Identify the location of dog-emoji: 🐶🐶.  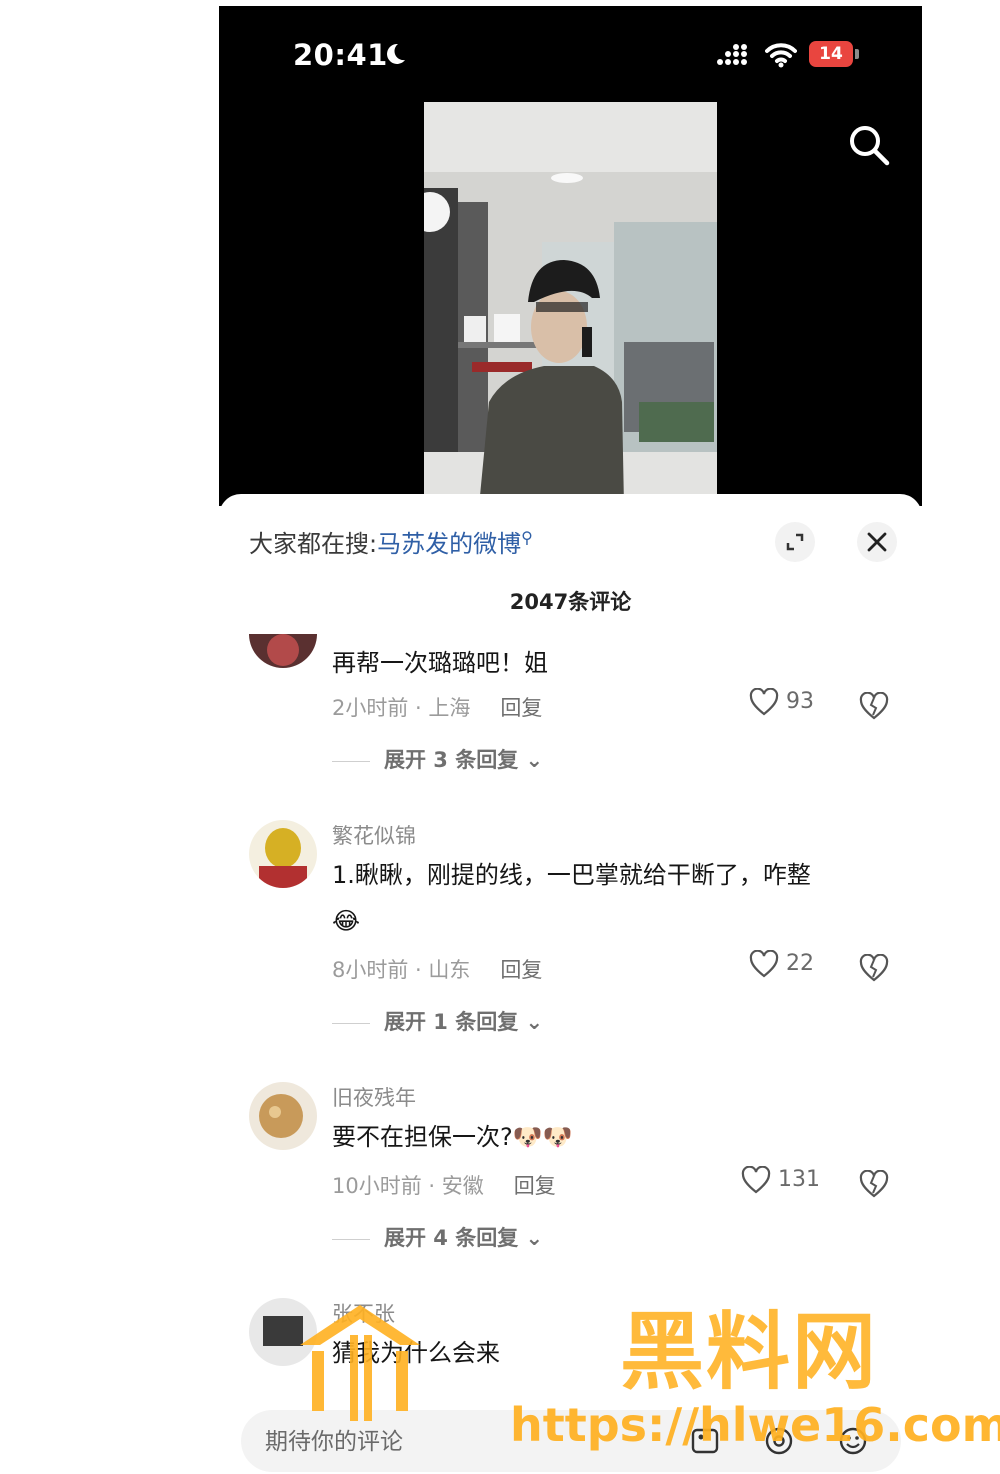
(542, 1137).